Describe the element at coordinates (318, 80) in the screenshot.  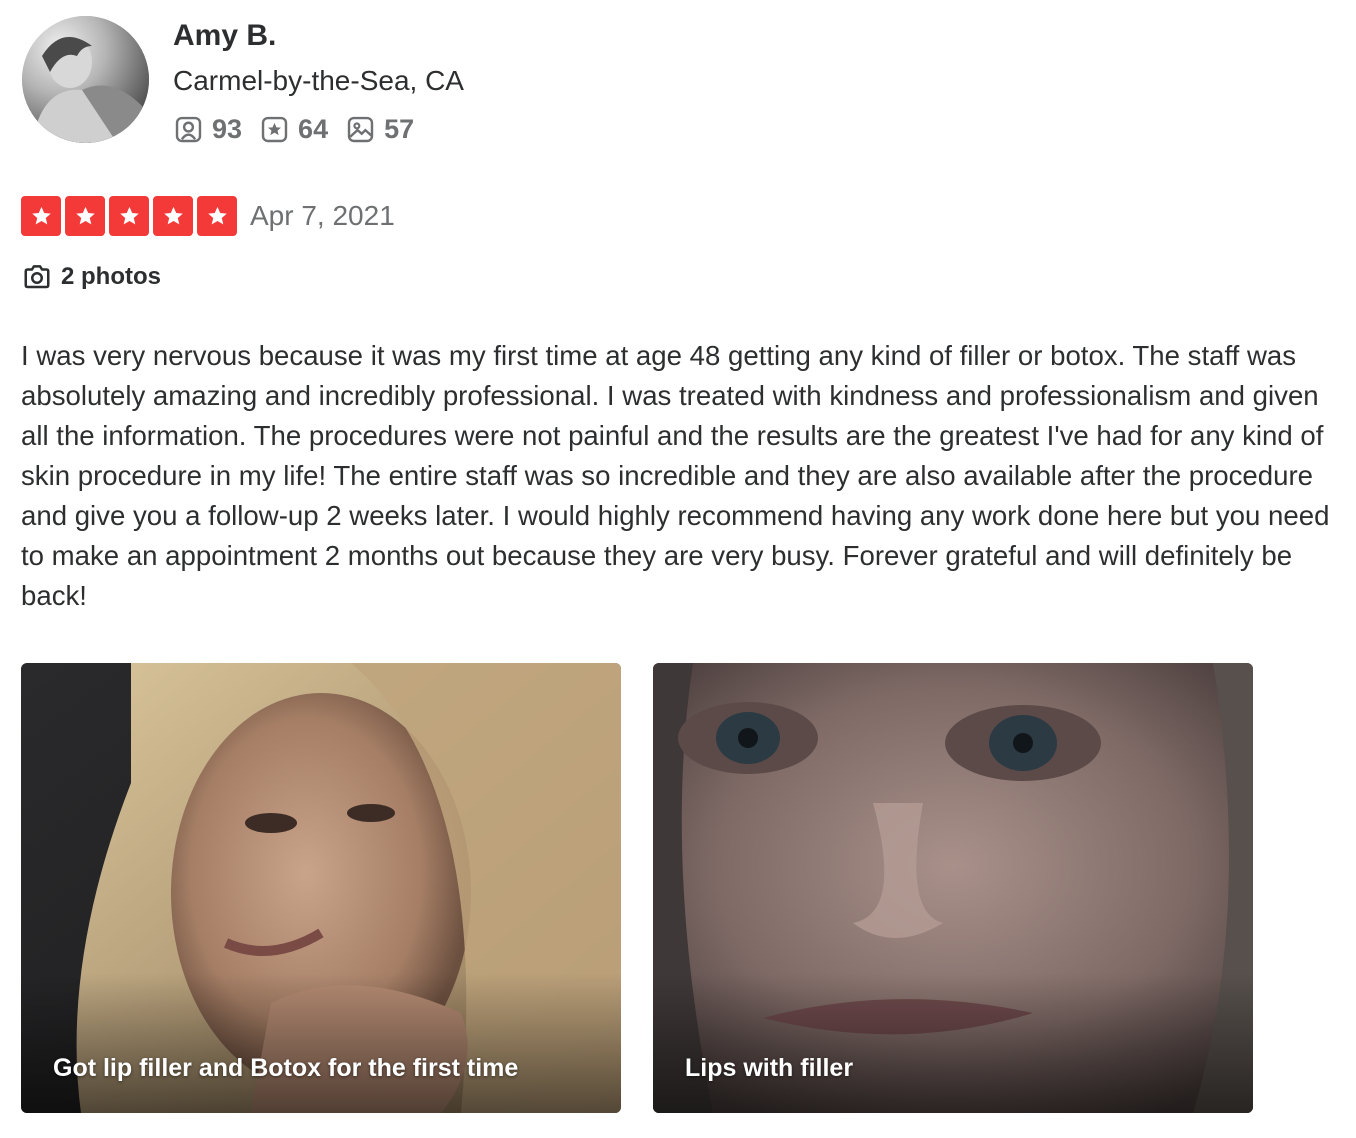
I see `user-location: Carmel-by-the-Sea, CA` at that location.